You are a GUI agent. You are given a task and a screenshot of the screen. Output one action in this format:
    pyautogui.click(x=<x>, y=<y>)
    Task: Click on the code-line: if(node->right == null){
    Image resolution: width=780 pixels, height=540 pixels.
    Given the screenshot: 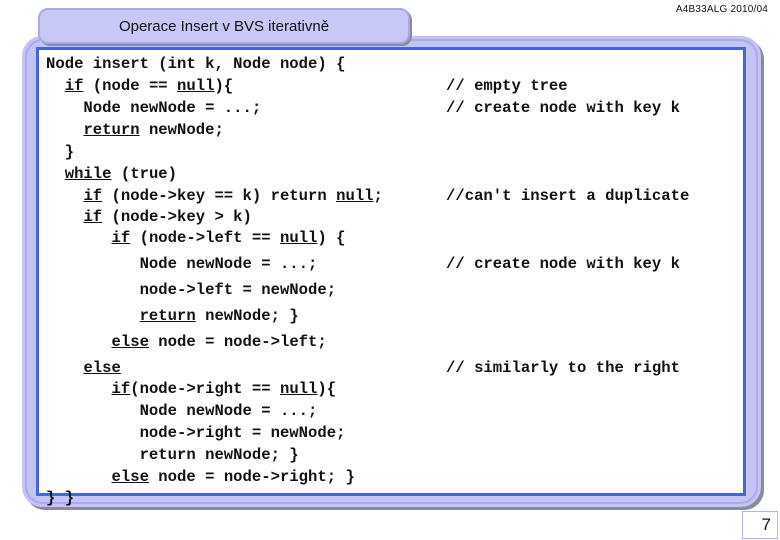 What is the action you would take?
    pyautogui.click(x=191, y=390)
    